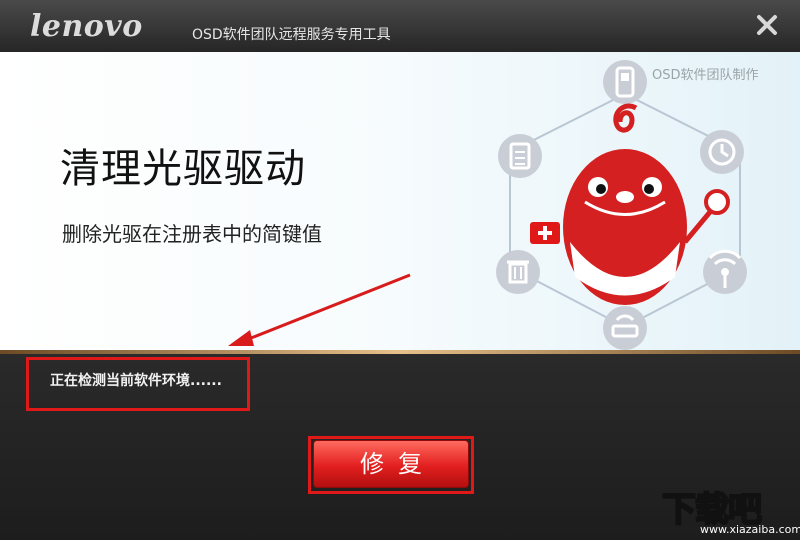 The height and width of the screenshot is (540, 800). Describe the element at coordinates (625, 328) in the screenshot. I see `router-icon` at that location.